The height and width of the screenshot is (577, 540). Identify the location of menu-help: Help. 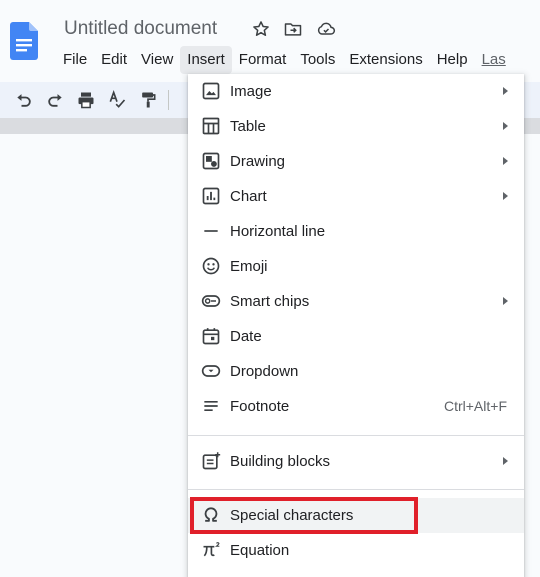
(452, 60).